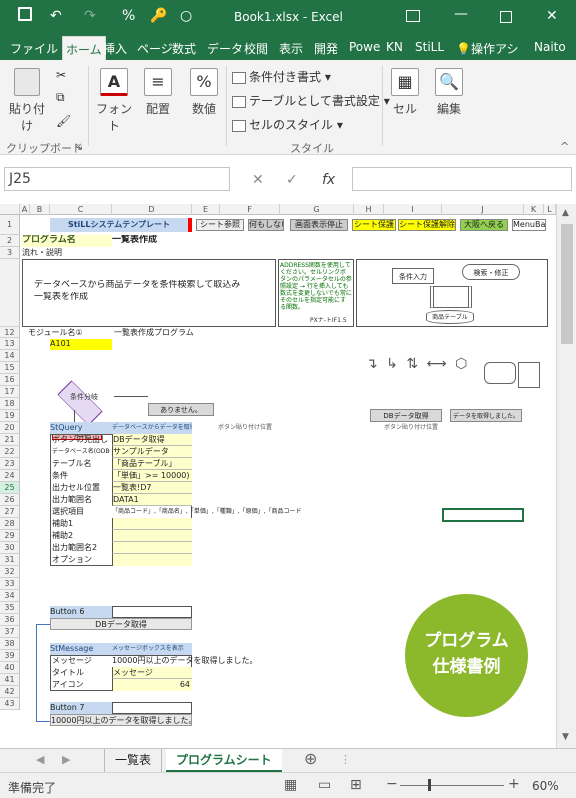 This screenshot has height=798, width=576. What do you see at coordinates (550, 47) in the screenshot?
I see `tab-naito: Naito` at bounding box center [550, 47].